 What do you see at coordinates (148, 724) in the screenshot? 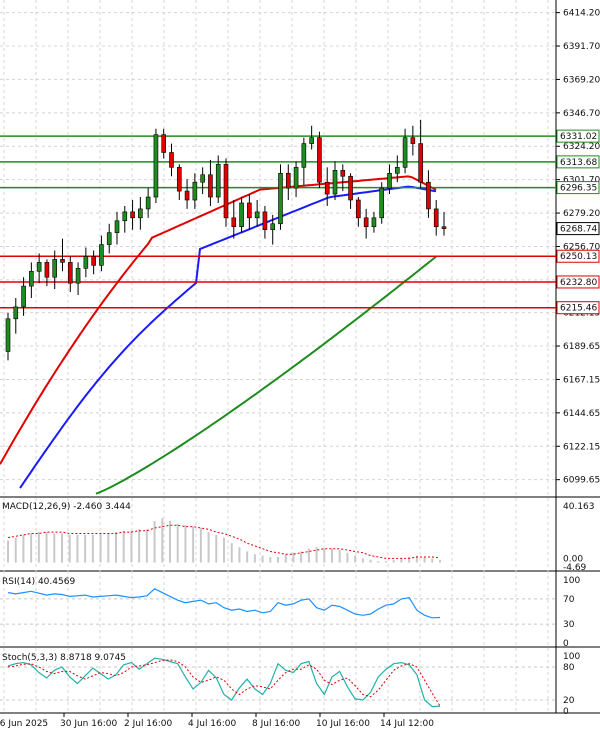
I see `time-label: 2 Jul 16:00` at bounding box center [148, 724].